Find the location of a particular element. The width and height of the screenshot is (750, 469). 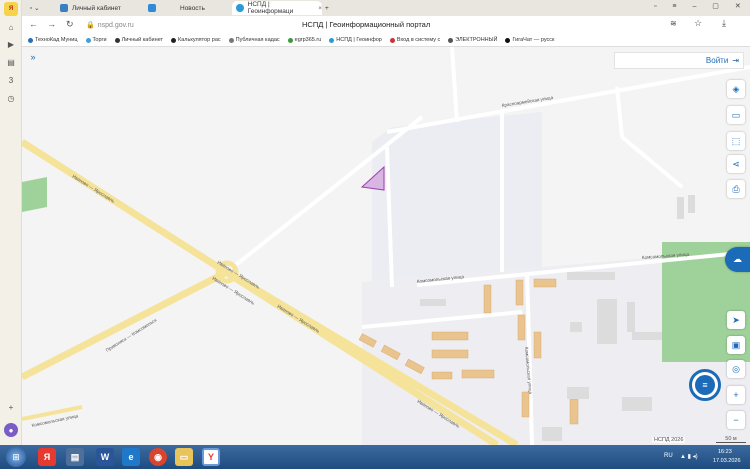

ie-icon: e is located at coordinates (131, 457).